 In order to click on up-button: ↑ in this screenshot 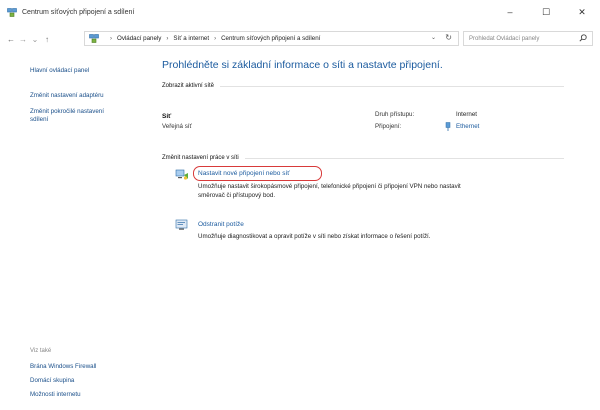, I will do `click(47, 39)`.